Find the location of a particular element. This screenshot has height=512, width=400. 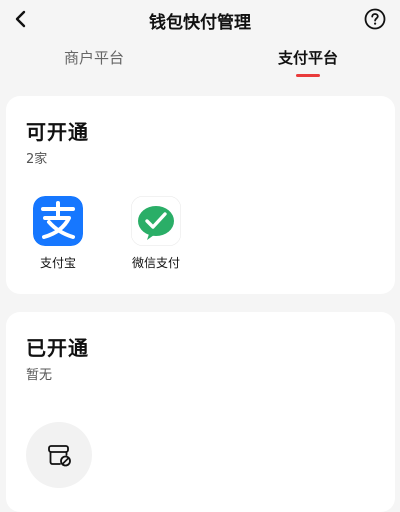

alipay-item: 支付宝 is located at coordinates (58, 233).